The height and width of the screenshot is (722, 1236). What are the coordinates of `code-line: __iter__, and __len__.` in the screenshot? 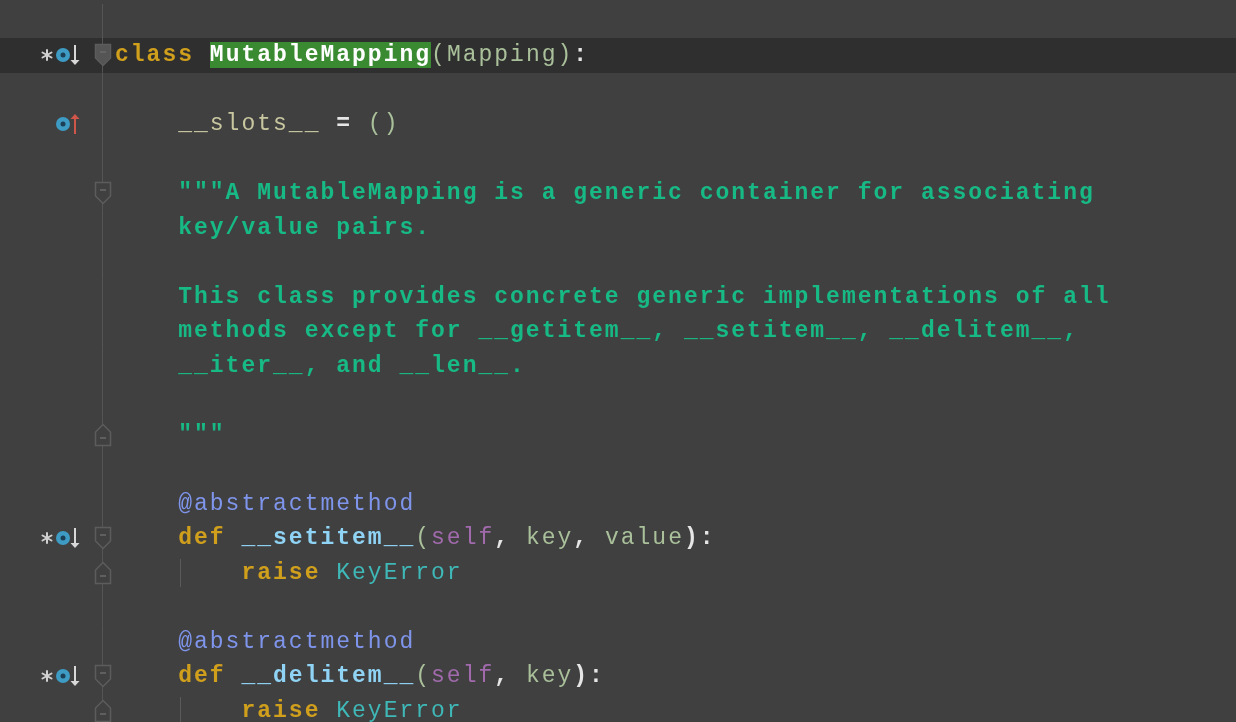 It's located at (351, 366).